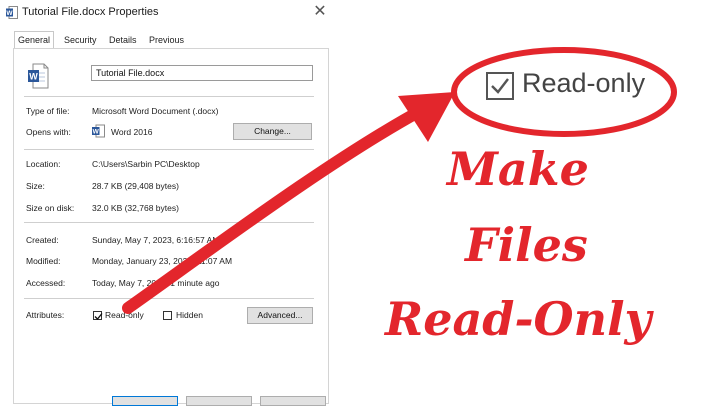  What do you see at coordinates (202, 73) in the screenshot?
I see `file-name-input: Tutorial File.docx` at bounding box center [202, 73].